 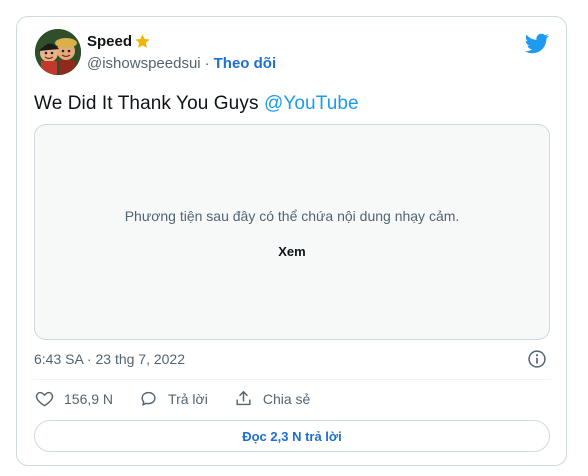 I want to click on share-button: Chia sẻ, so click(x=272, y=398).